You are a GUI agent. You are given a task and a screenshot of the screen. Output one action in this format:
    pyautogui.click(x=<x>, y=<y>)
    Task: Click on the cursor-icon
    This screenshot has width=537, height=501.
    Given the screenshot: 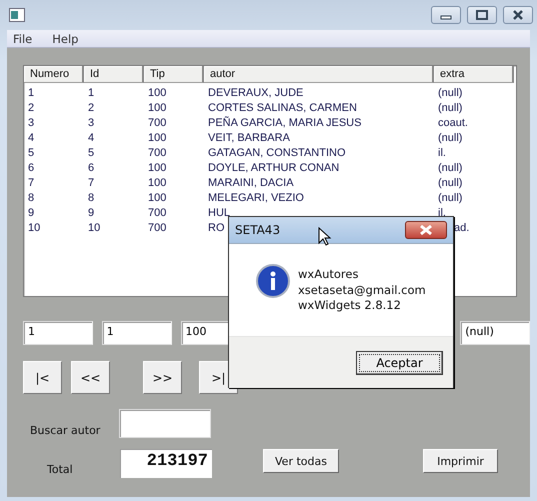 What is the action you would take?
    pyautogui.click(x=325, y=237)
    